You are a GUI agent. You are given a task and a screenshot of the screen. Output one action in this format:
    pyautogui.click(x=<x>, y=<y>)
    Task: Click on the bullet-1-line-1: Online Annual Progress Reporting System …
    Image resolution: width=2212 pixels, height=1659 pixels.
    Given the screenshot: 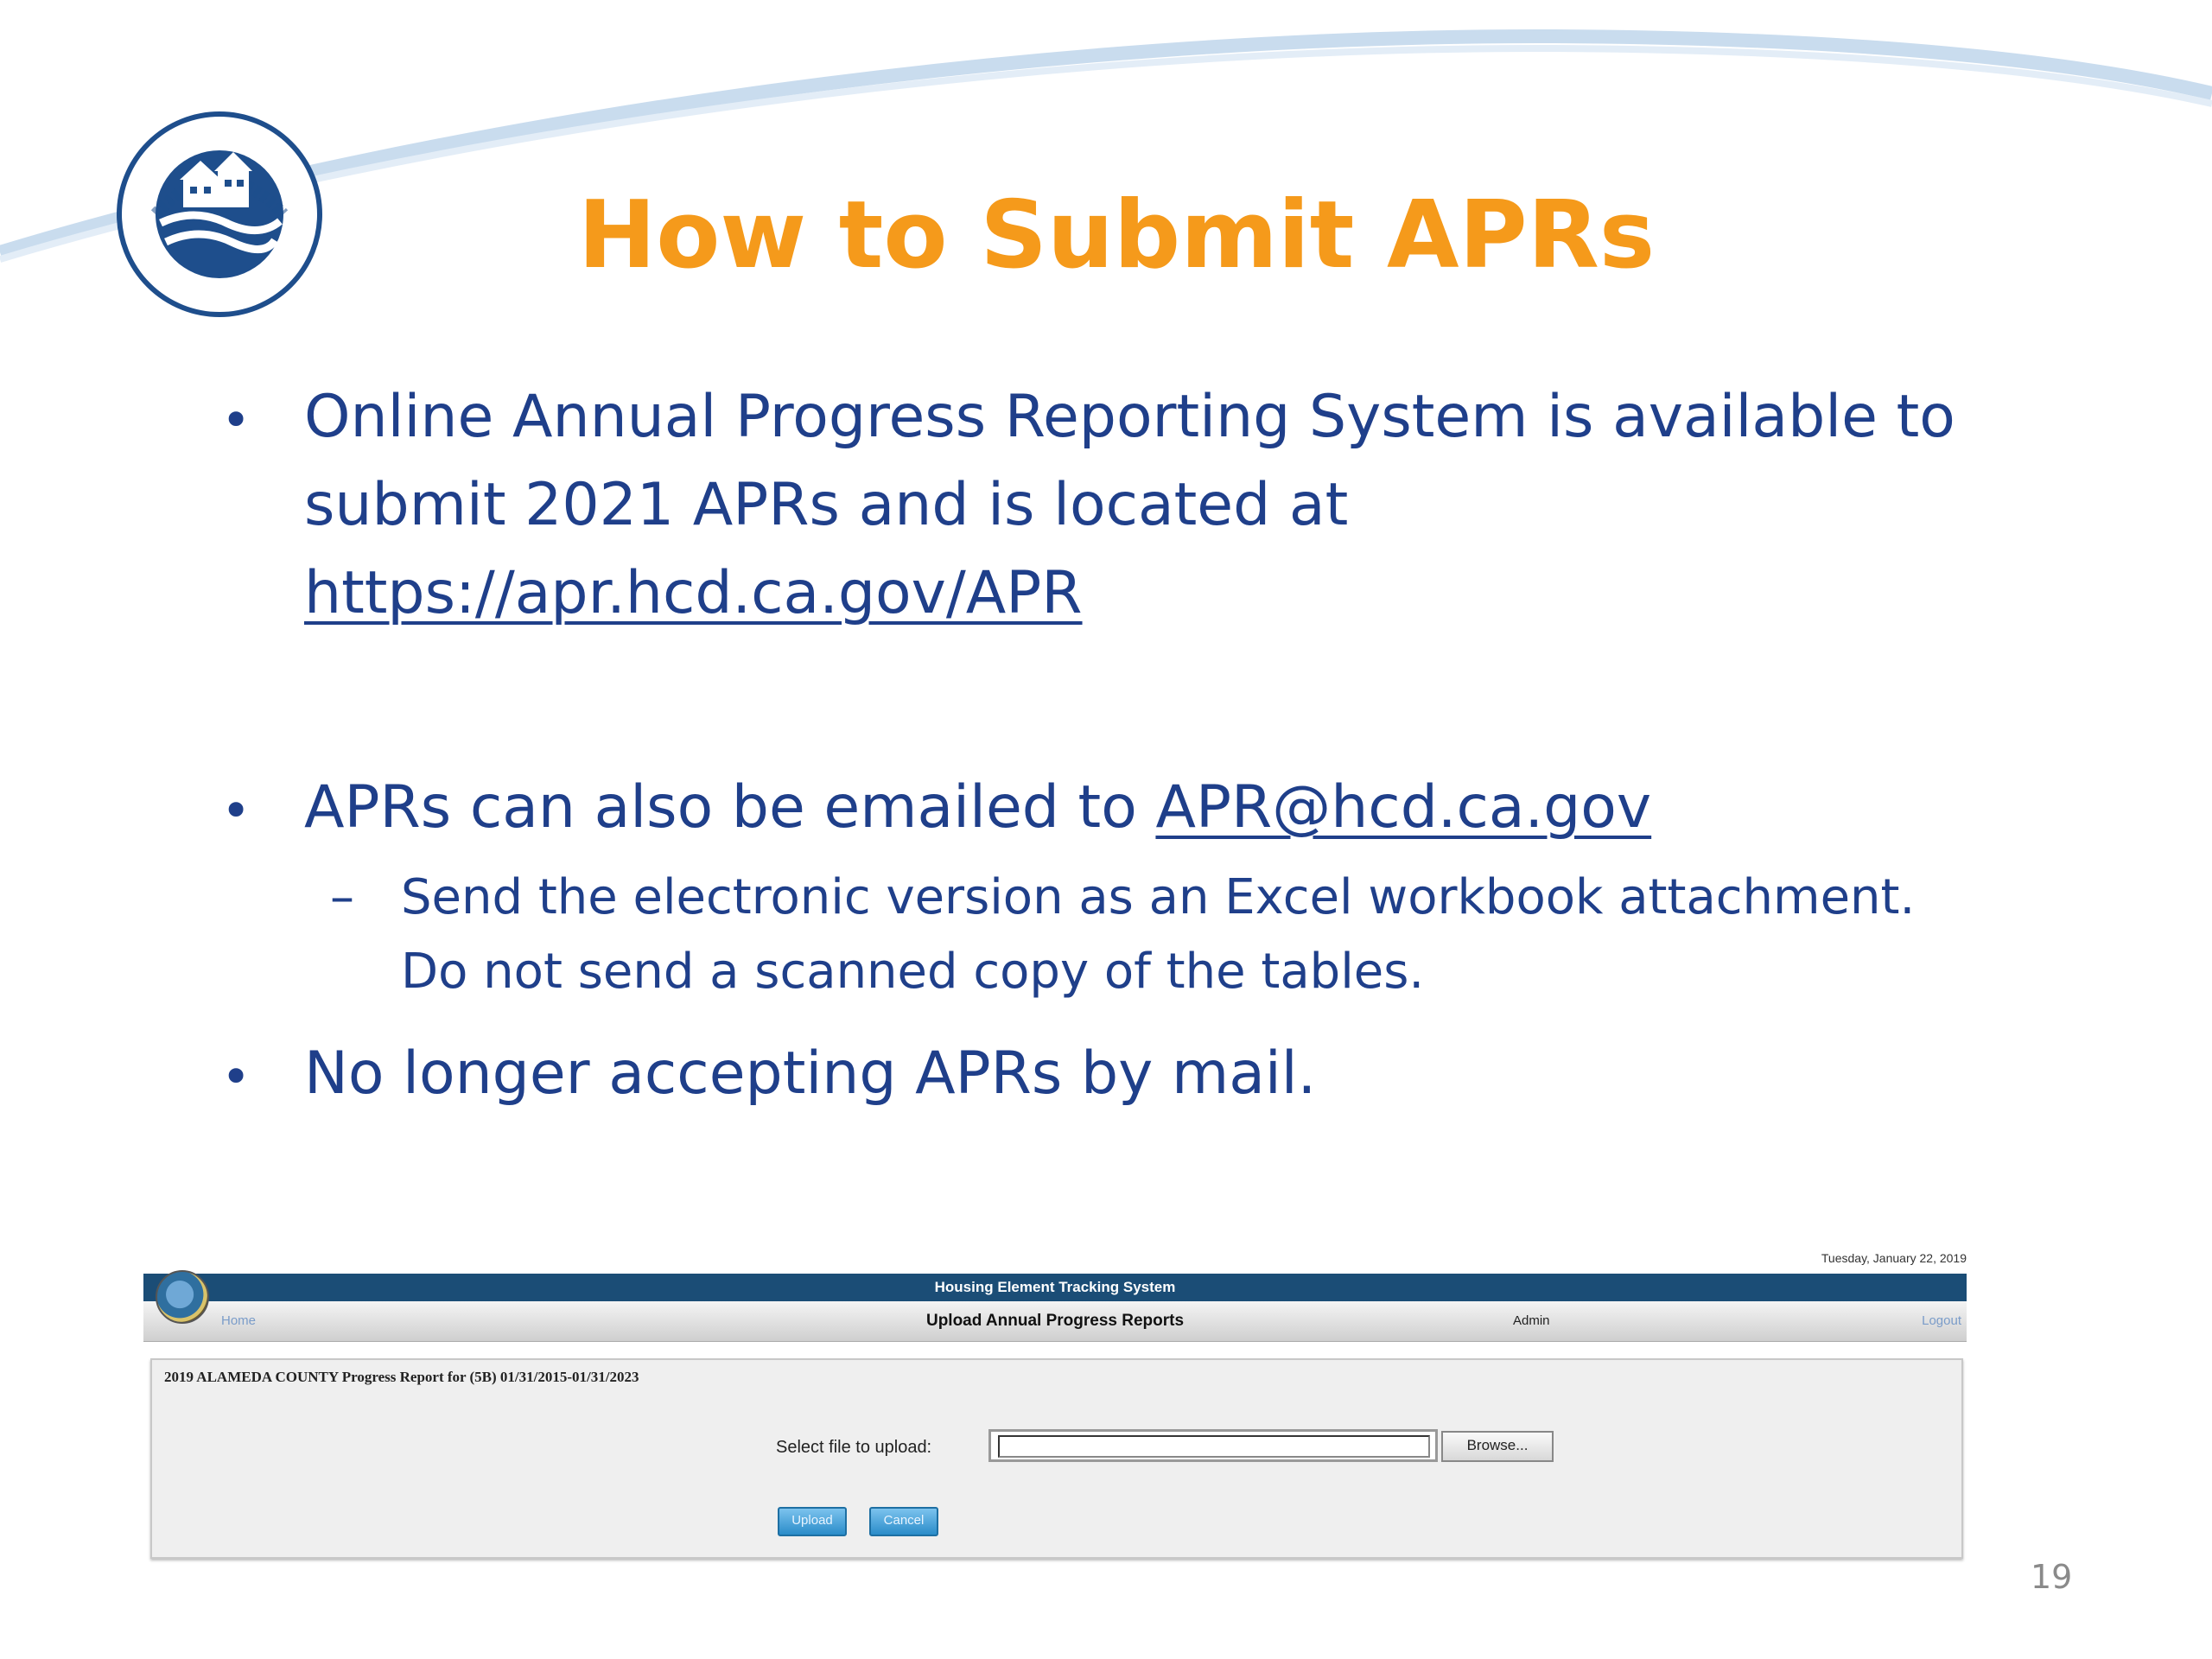 What is the action you would take?
    pyautogui.click(x=1129, y=417)
    